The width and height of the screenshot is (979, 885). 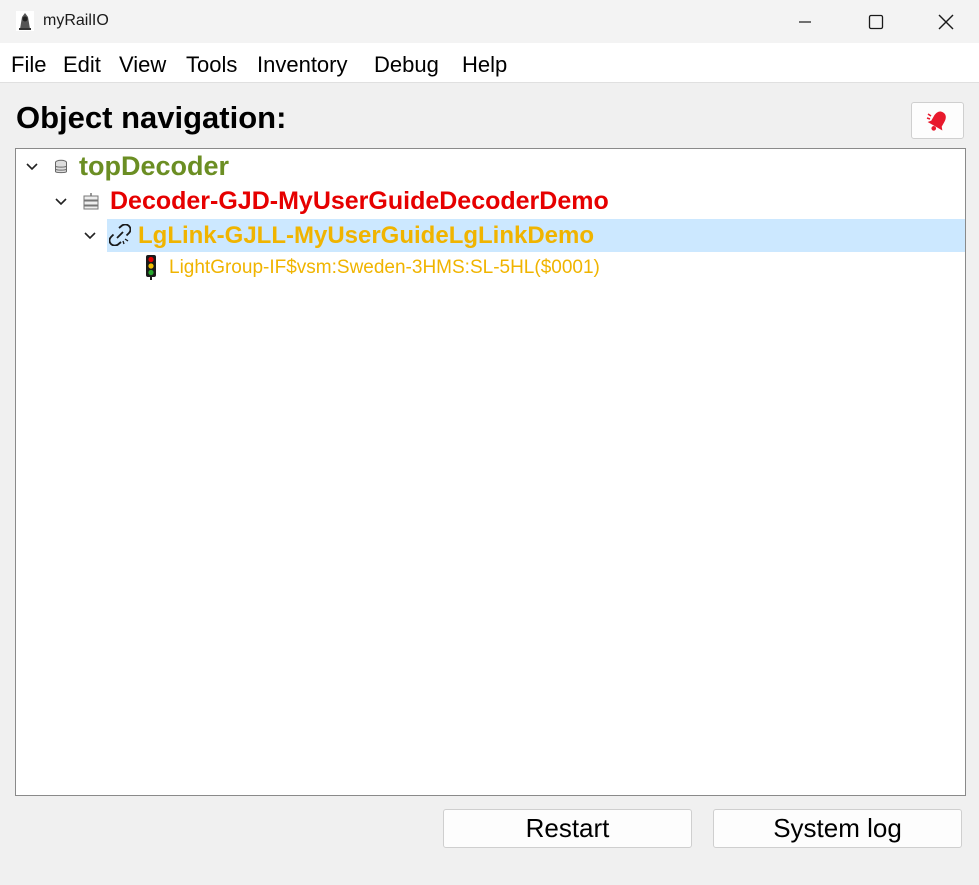 What do you see at coordinates (489, 21) in the screenshot?
I see `title-bar: myRailIO` at bounding box center [489, 21].